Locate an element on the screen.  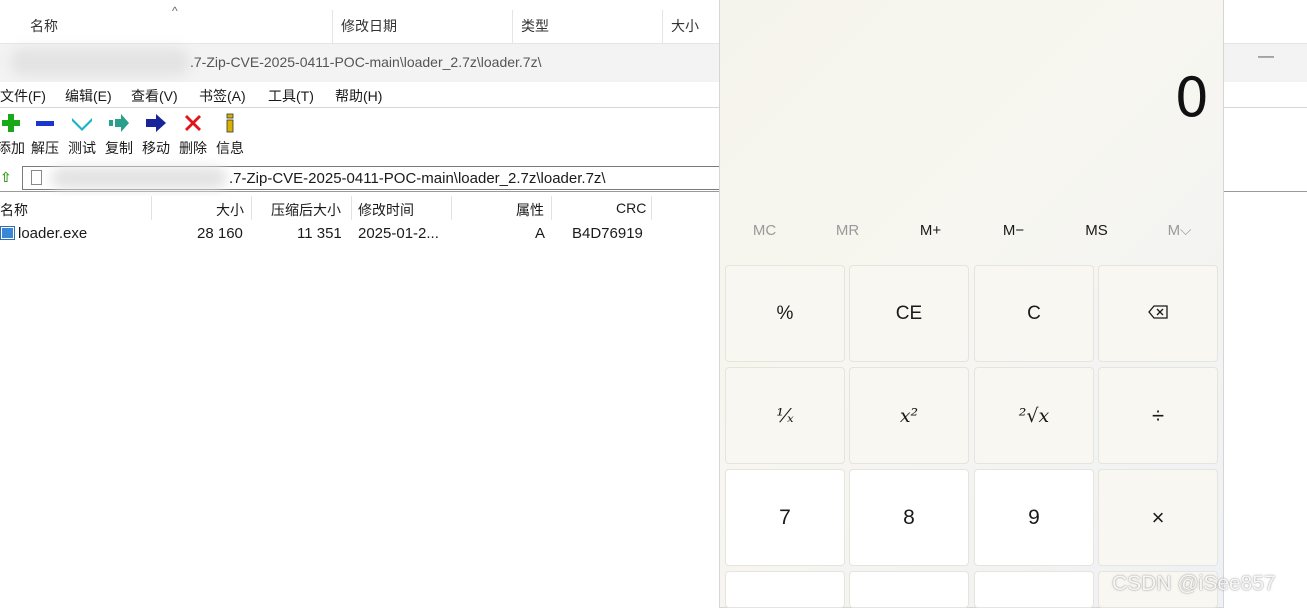
move-button: 移动 is located at coordinates (156, 135).